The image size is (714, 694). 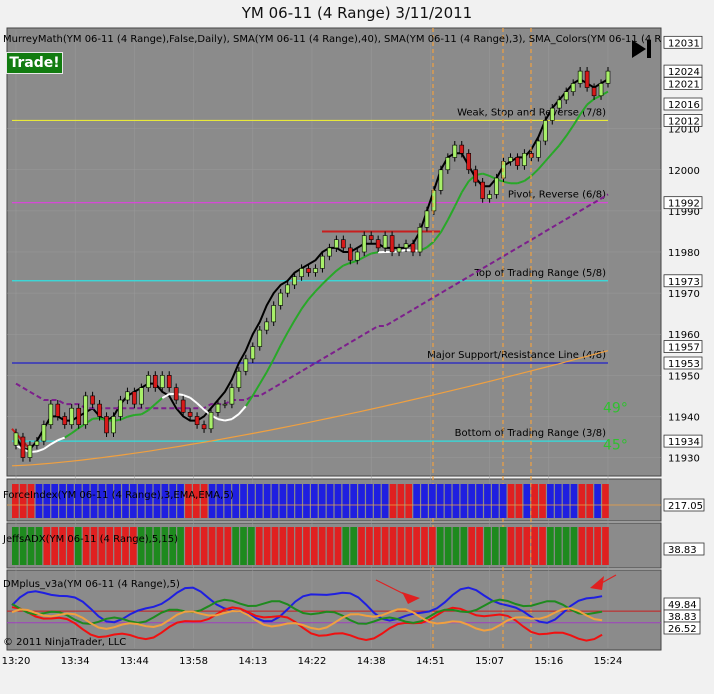 What do you see at coordinates (642, 49) in the screenshot?
I see `play-icon` at bounding box center [642, 49].